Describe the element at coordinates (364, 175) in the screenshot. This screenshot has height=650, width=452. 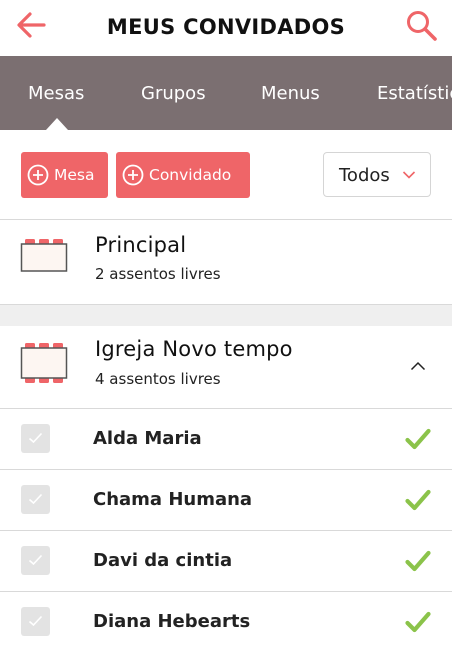
I see `filter-select-value: Todos` at that location.